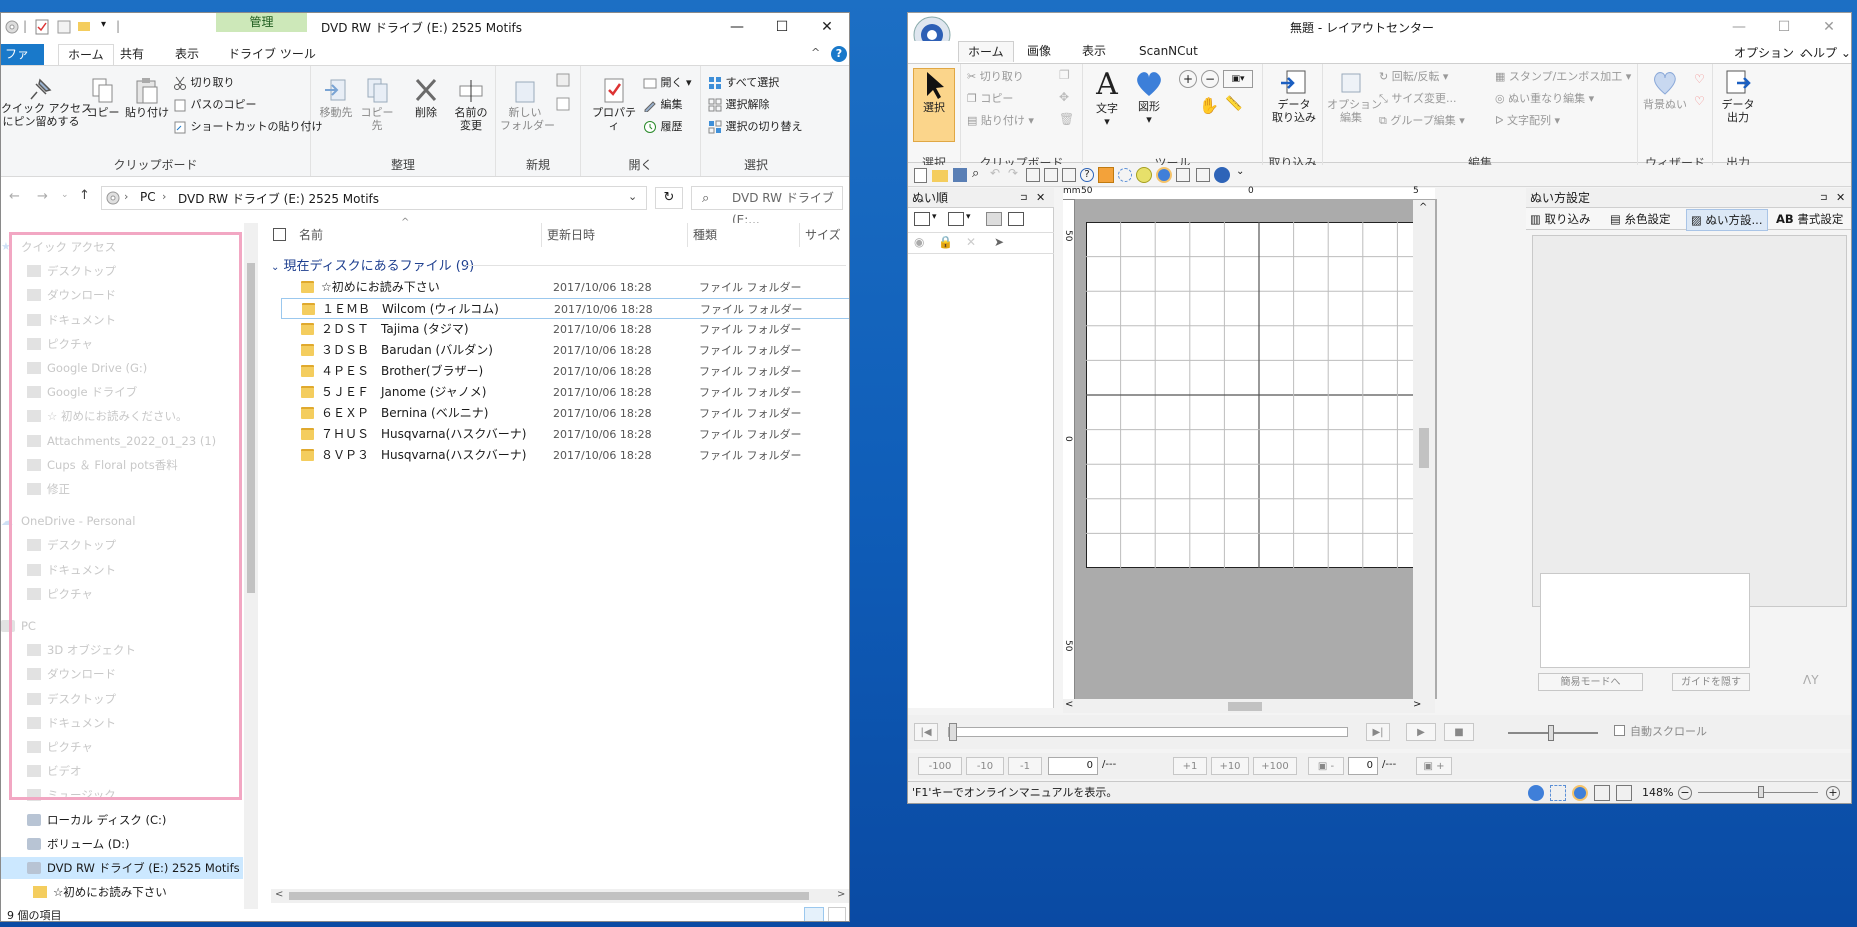  Describe the element at coordinates (782, 27) in the screenshot. I see `maximize-button: ☐` at that location.